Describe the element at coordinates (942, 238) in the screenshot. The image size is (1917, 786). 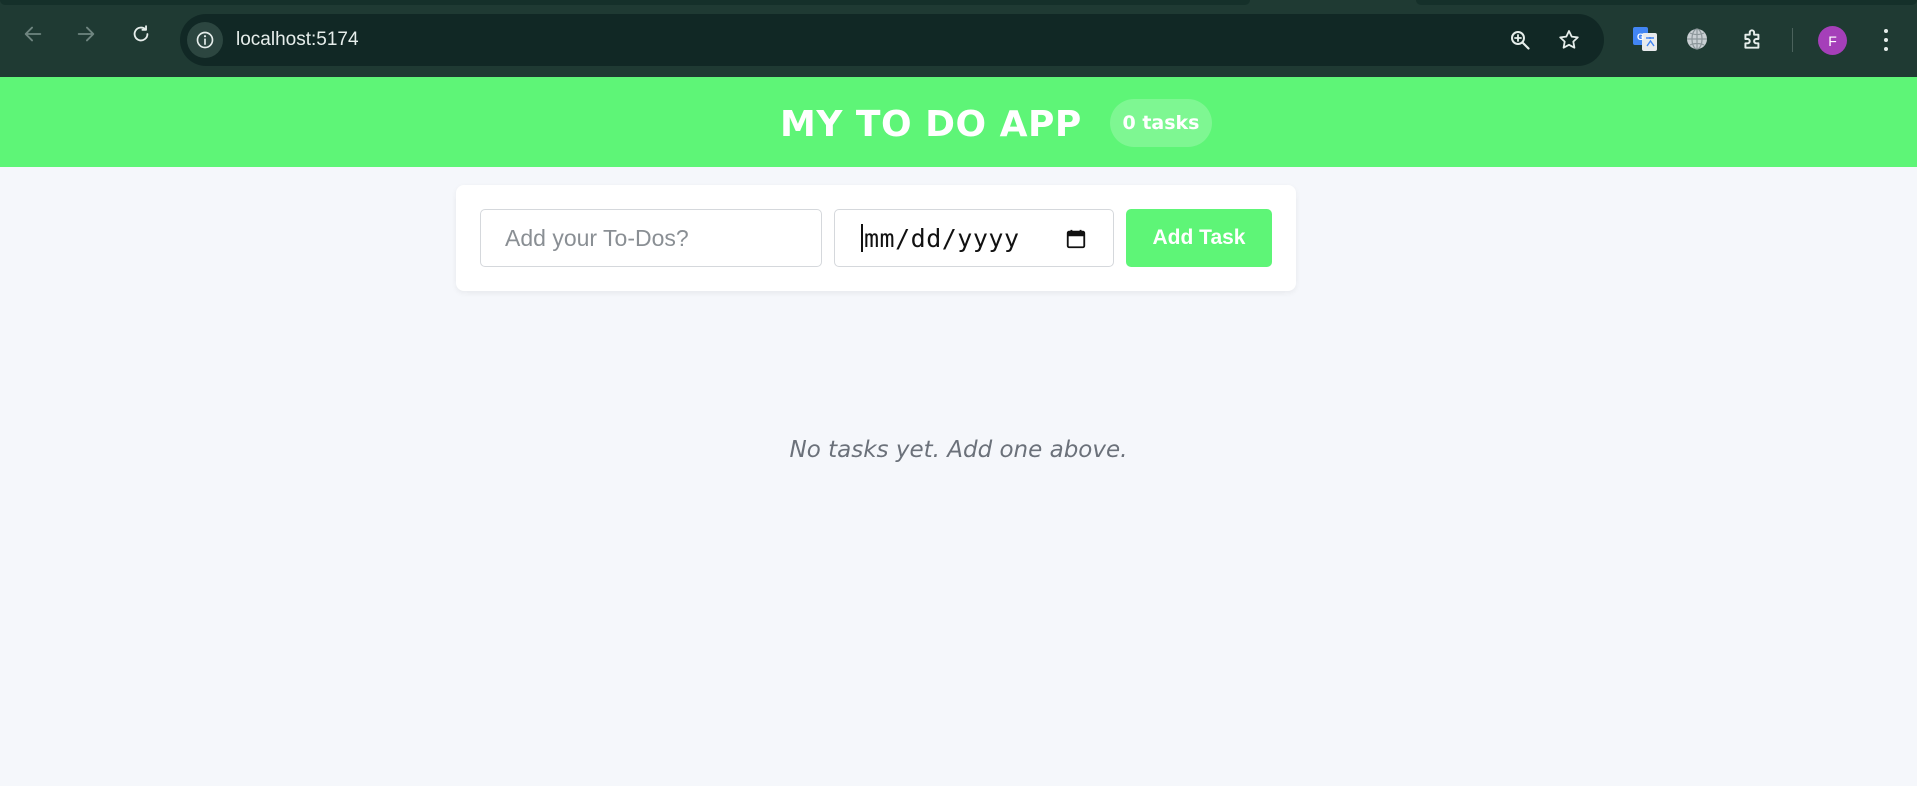
I see `date-value: mm/dd/yyyy` at that location.